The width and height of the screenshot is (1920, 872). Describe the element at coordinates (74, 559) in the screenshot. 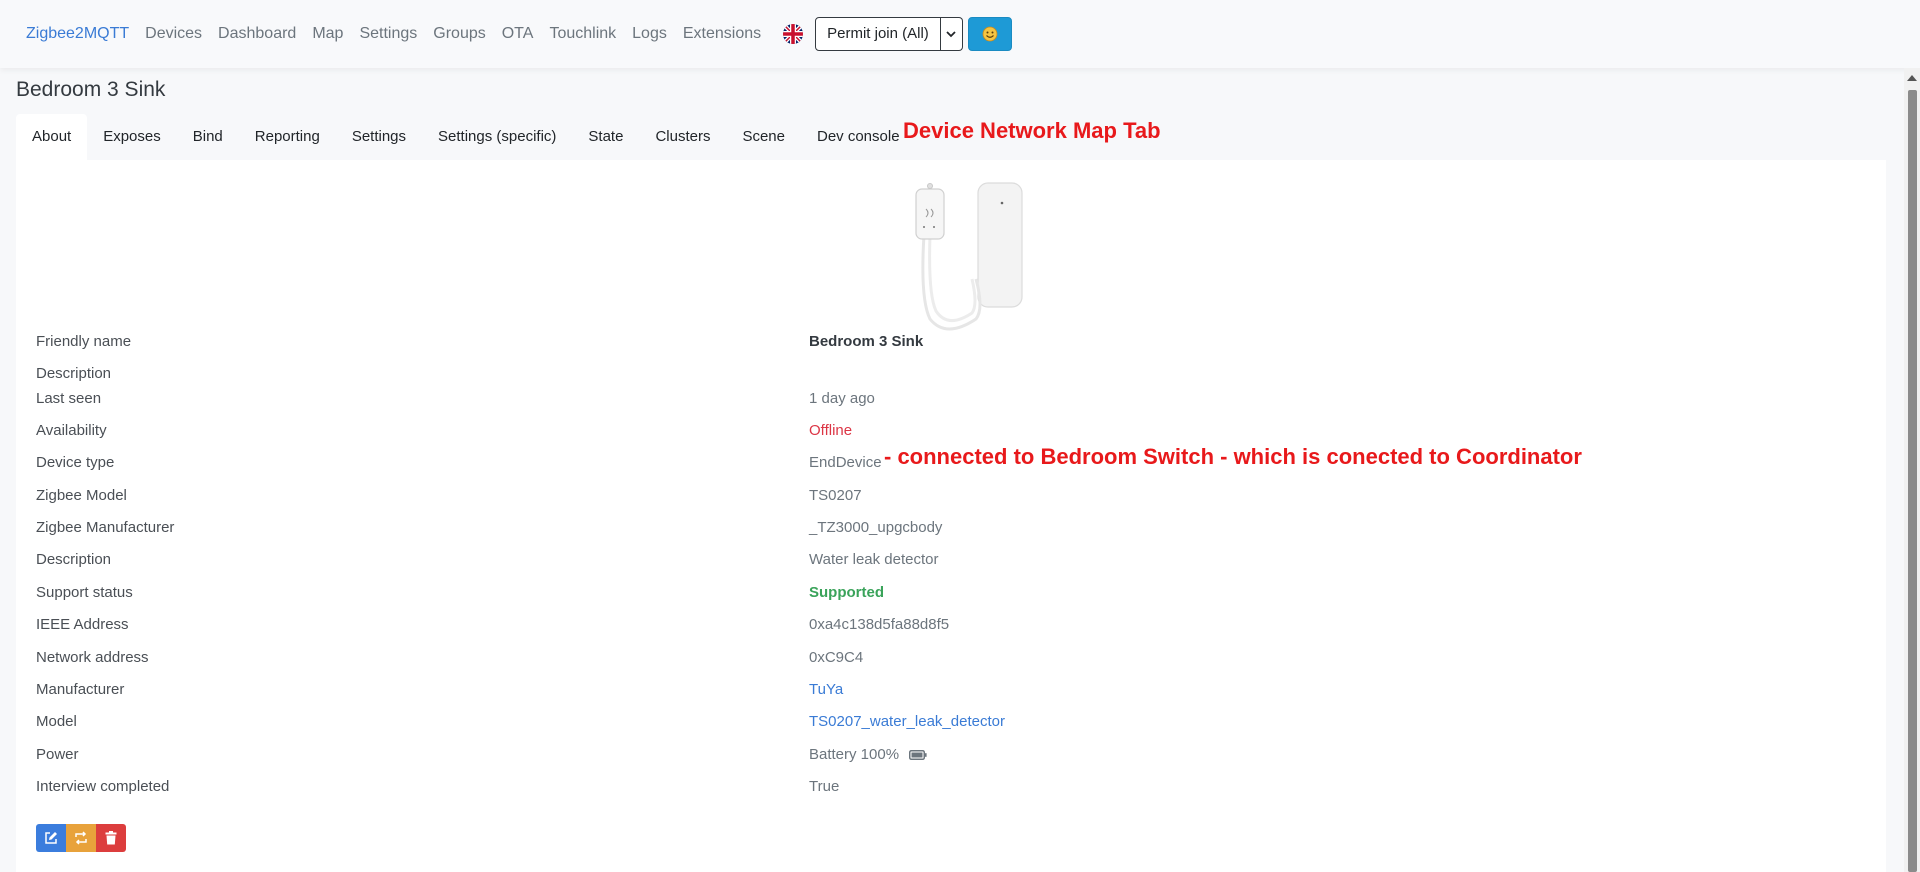

I see `label-description: Description` at that location.